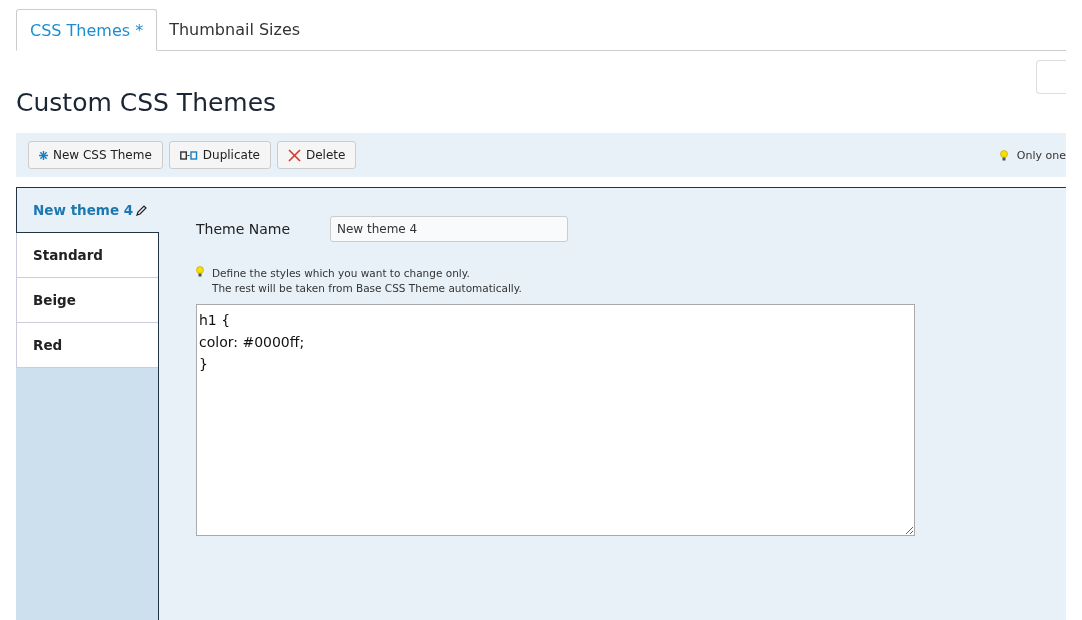 The height and width of the screenshot is (620, 1082). I want to click on theme-name-field: New theme 4, so click(449, 229).